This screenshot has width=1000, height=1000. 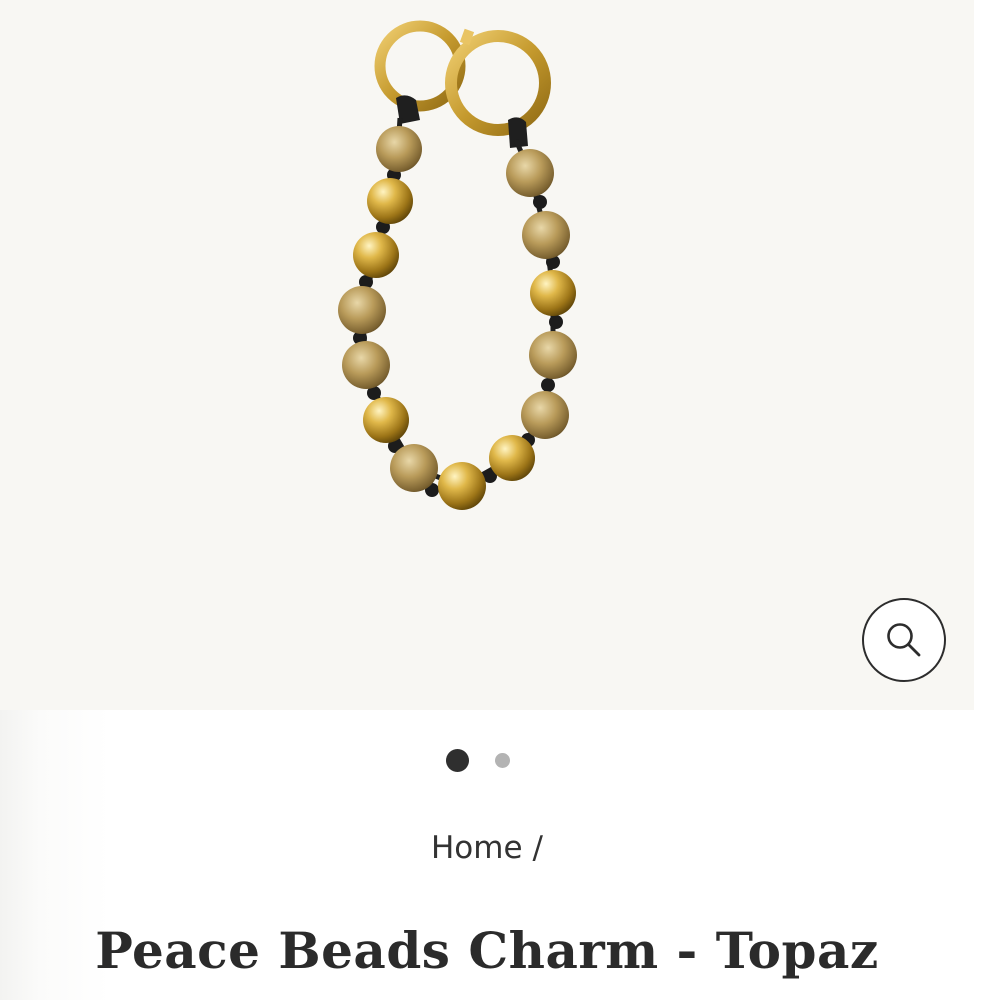 What do you see at coordinates (477, 848) in the screenshot?
I see `breadcrumb-home-link: Home` at bounding box center [477, 848].